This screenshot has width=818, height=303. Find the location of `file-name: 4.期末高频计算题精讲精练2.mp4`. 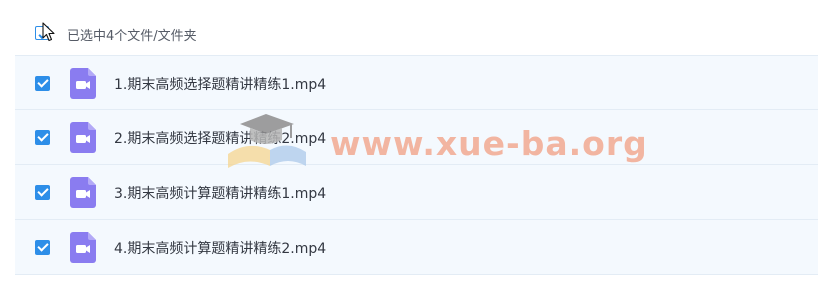

file-name: 4.期末高频计算题精讲精练2.mp4 is located at coordinates (220, 248).